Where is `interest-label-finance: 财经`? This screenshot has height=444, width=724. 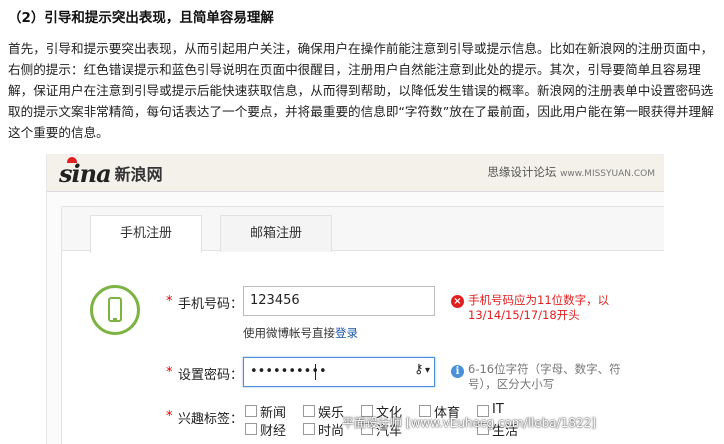
interest-label-finance: 财经 is located at coordinates (273, 431).